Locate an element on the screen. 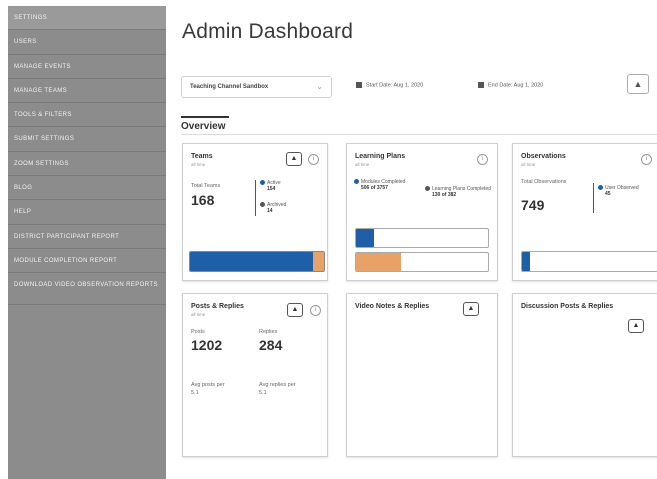 The width and height of the screenshot is (657, 479). start-date-label: Start Date: Aug 1, 2020 is located at coordinates (395, 85).